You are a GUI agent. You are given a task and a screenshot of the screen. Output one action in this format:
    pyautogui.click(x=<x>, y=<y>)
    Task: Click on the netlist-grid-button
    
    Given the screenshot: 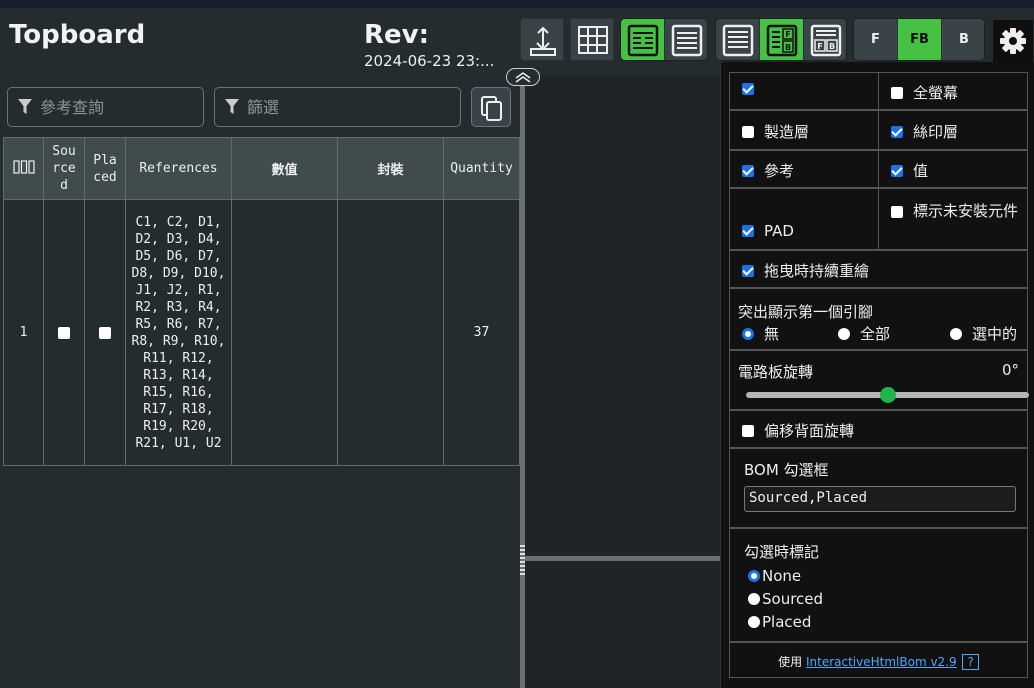 What is the action you would take?
    pyautogui.click(x=592, y=39)
    